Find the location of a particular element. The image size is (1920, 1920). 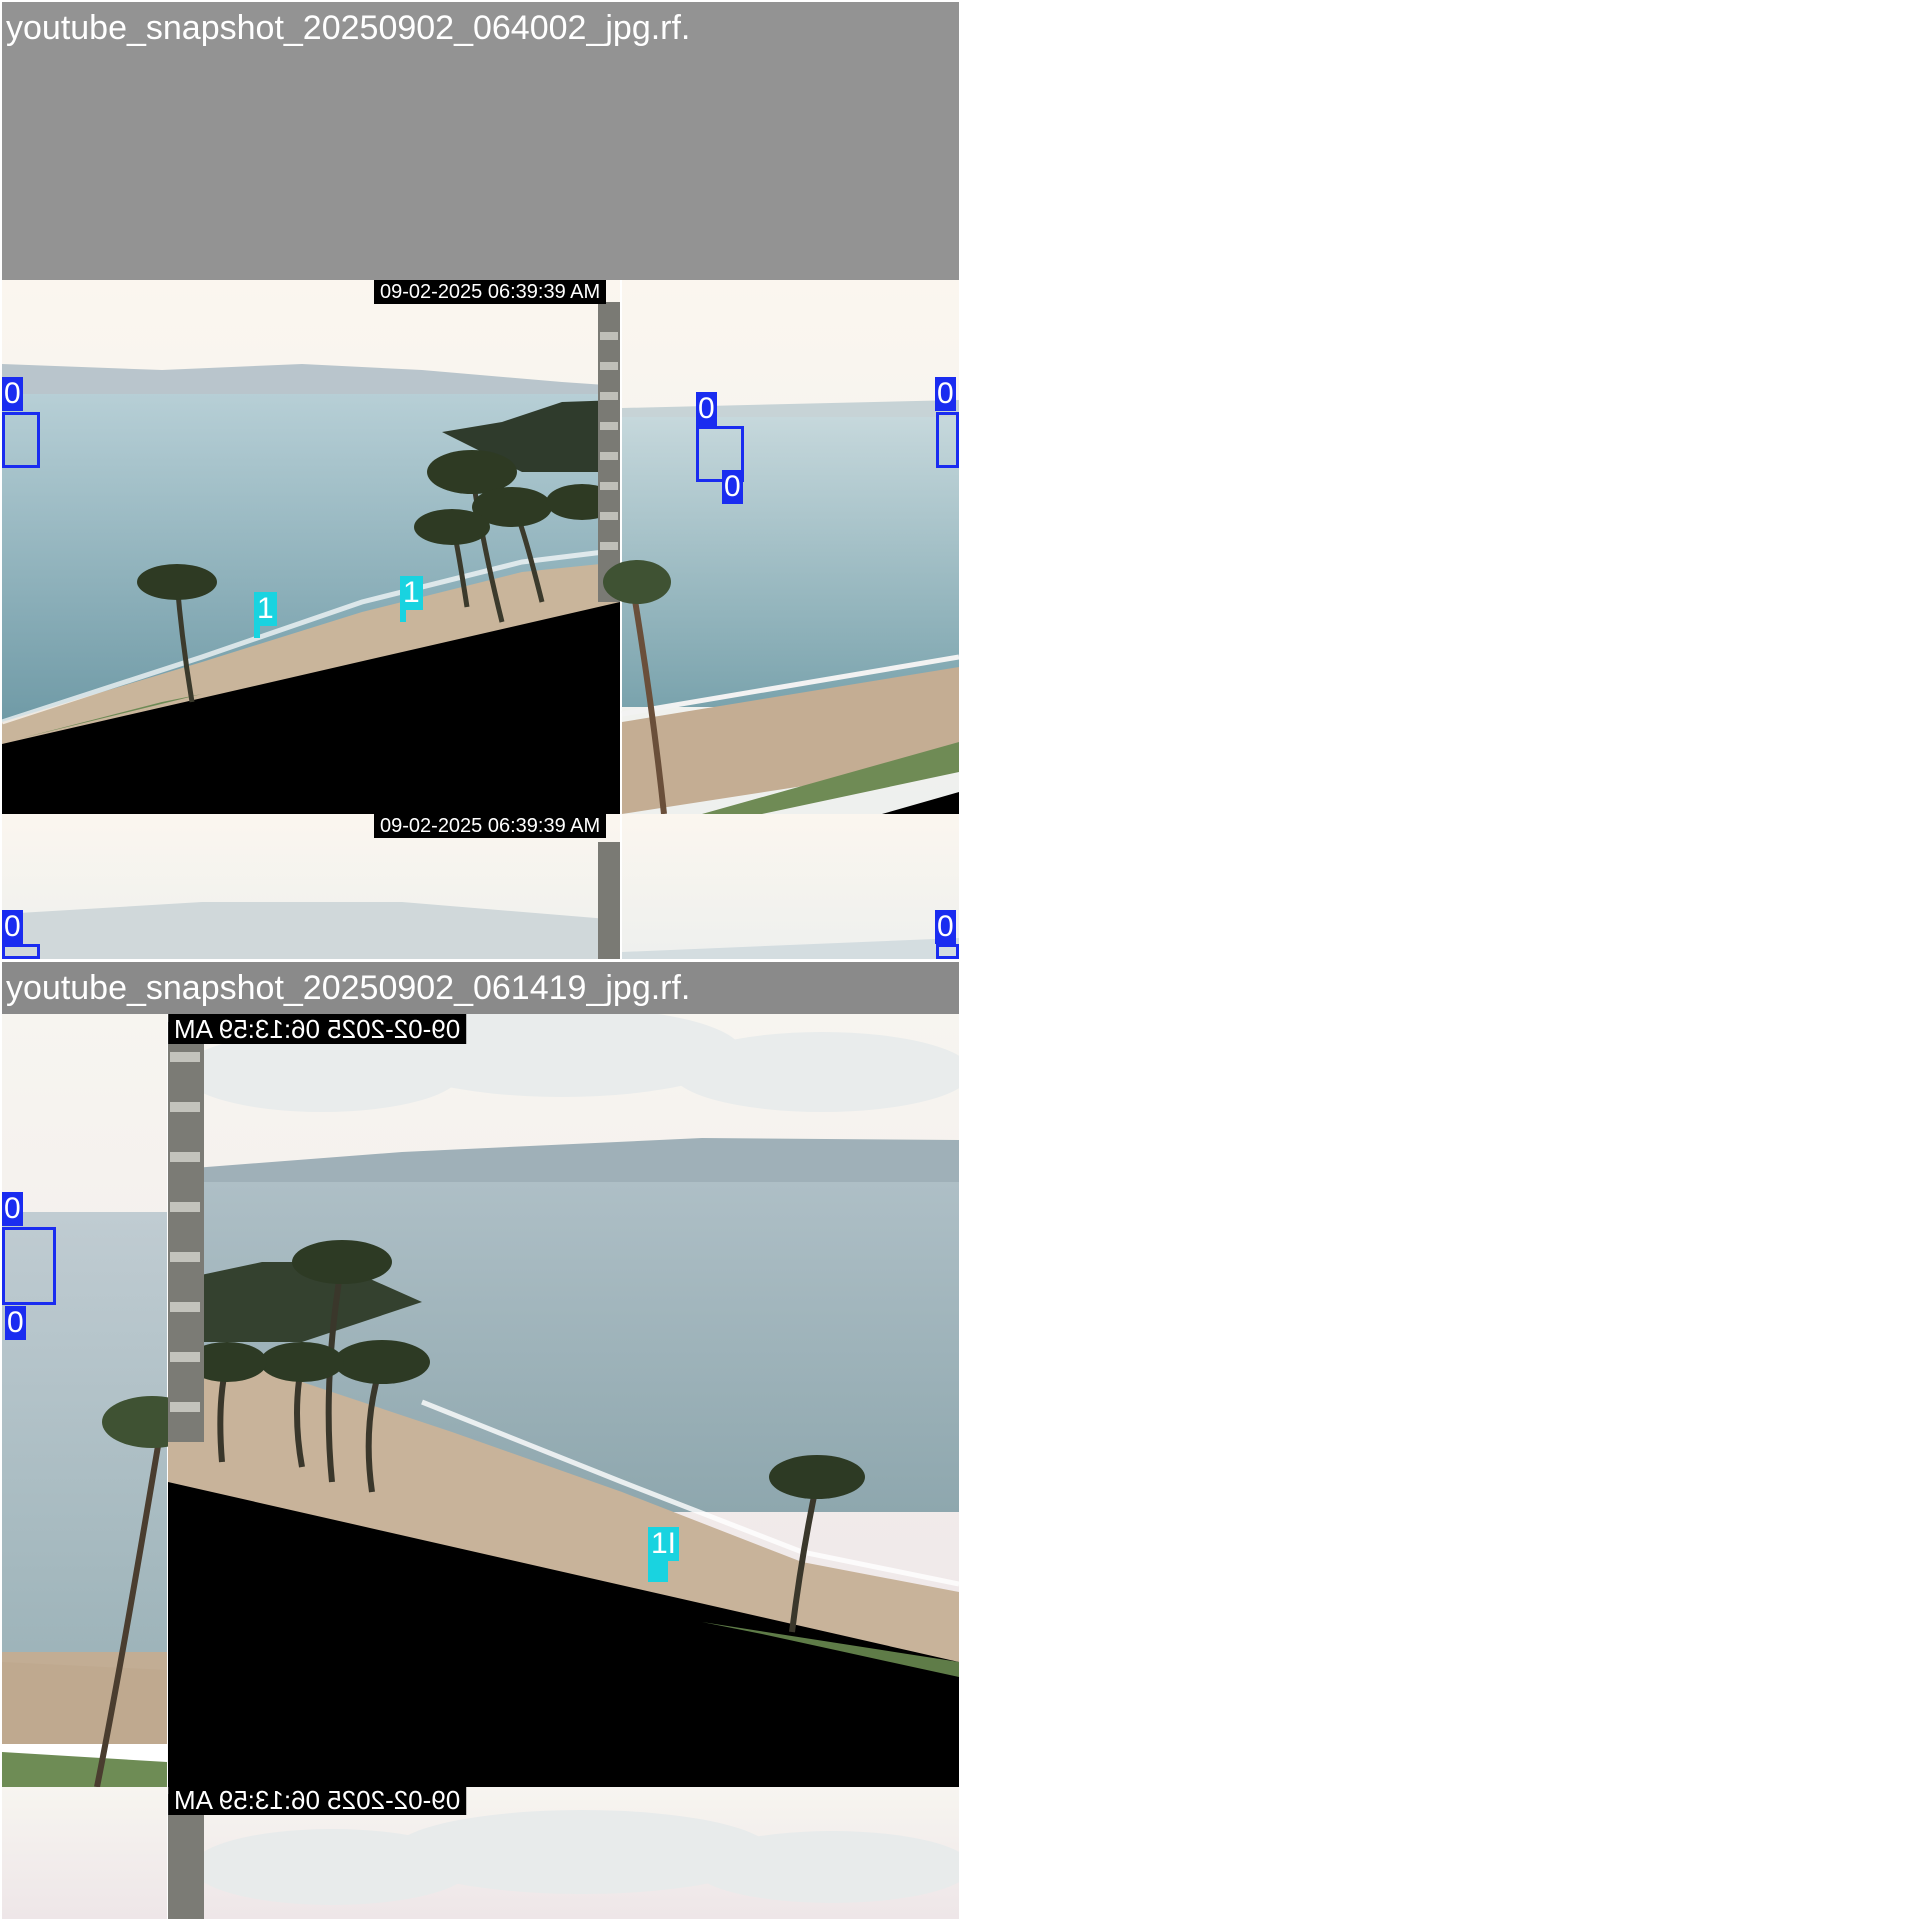

timestamp-overlay-mirrored: 09-02-2025 06:13:59 AM is located at coordinates (317, 1029).